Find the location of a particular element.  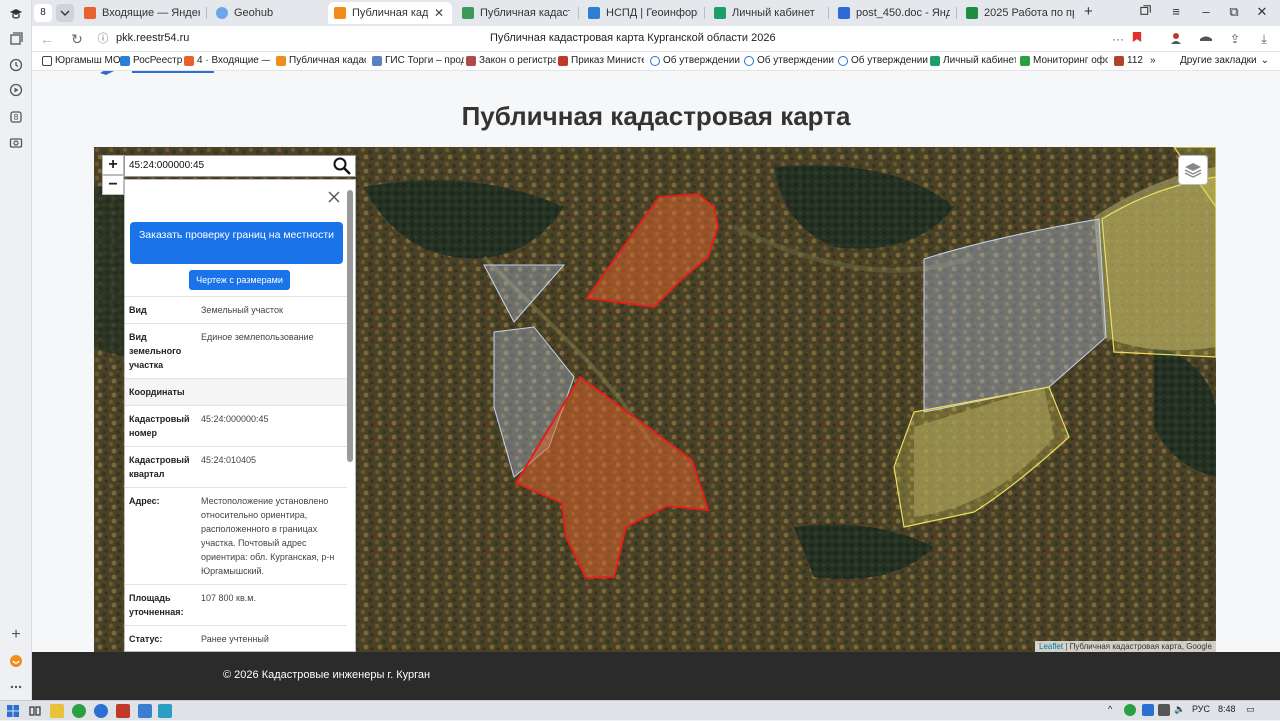

restore-icon: ⧉ is located at coordinates (1234, 12).